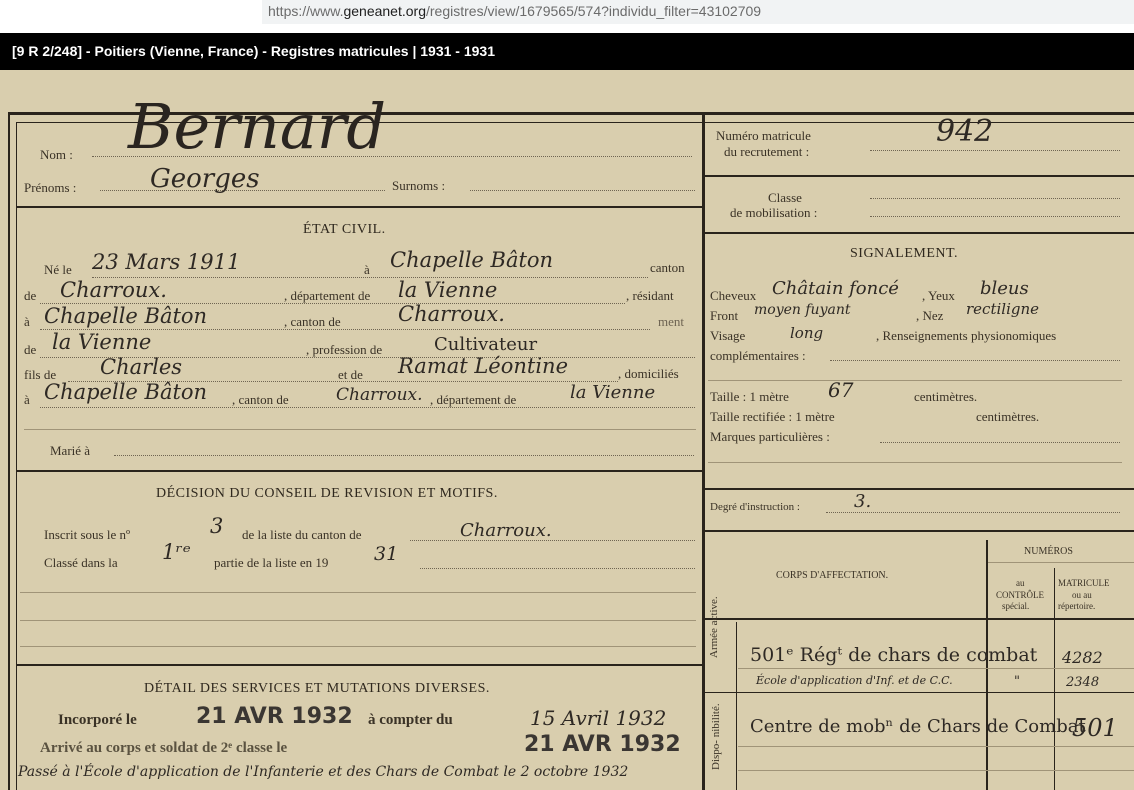 This screenshot has height=790, width=1134. I want to click on inscrit-line, so click(552, 540).